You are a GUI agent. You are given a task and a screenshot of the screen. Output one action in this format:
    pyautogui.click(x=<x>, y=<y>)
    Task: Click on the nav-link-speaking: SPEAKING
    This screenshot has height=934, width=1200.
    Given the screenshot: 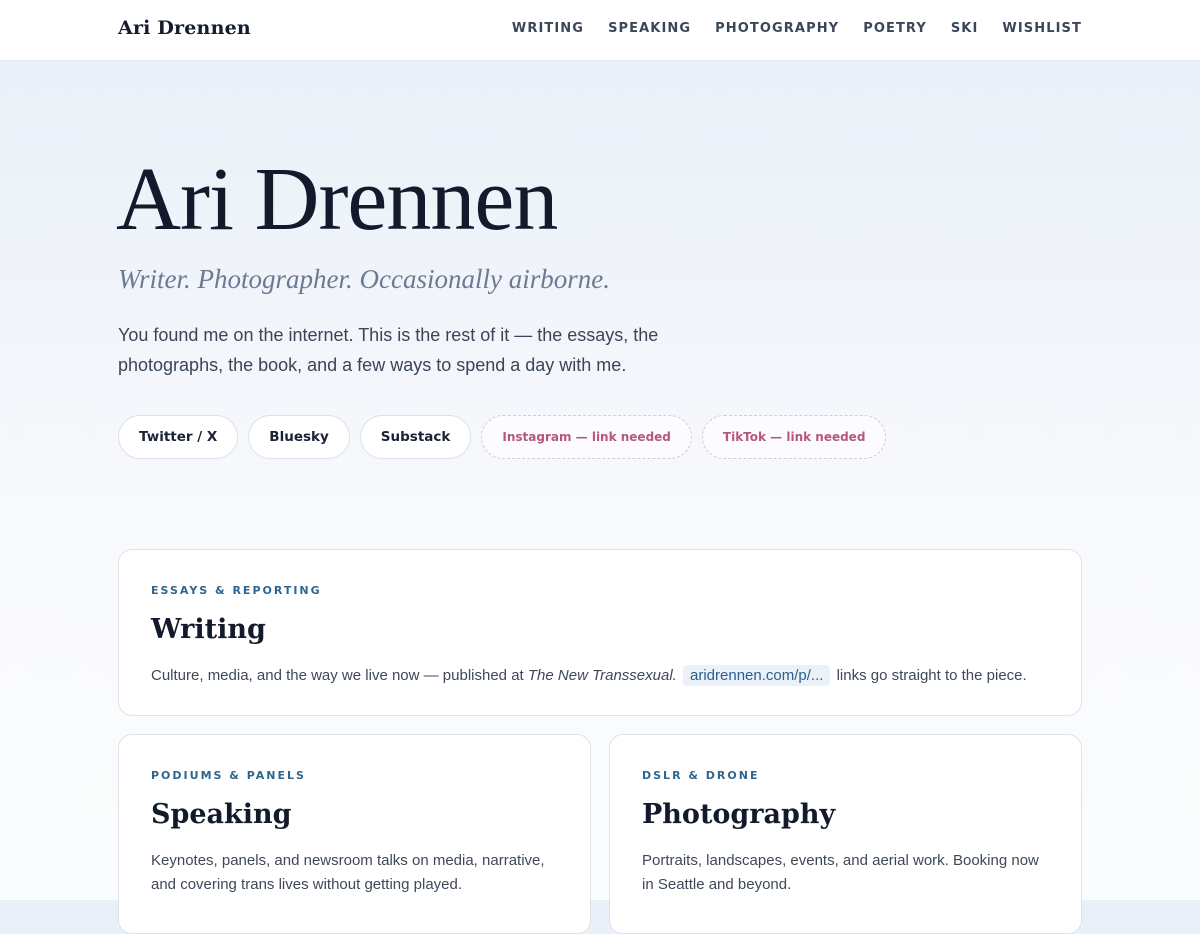 What is the action you would take?
    pyautogui.click(x=649, y=28)
    